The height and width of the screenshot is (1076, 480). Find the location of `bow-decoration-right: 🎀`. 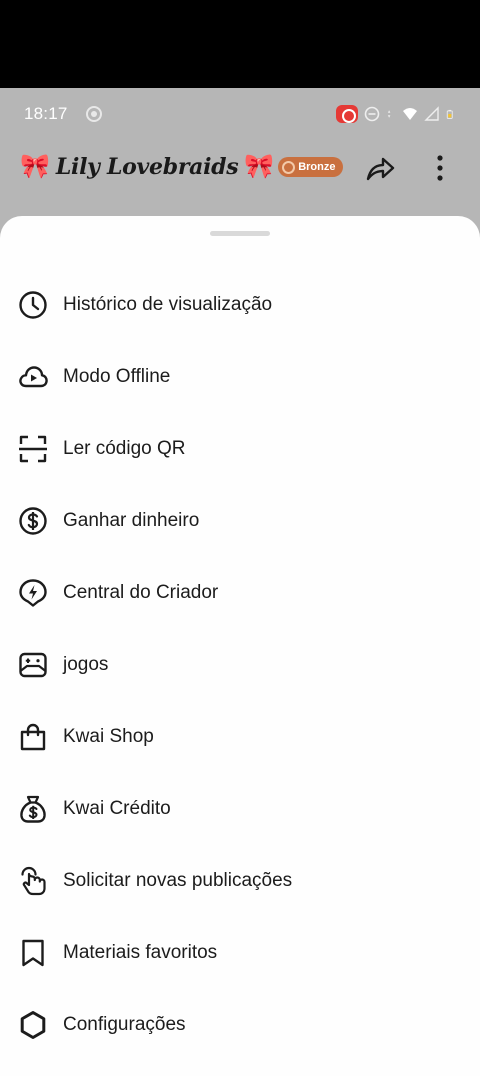

bow-decoration-right: 🎀 is located at coordinates (259, 166).